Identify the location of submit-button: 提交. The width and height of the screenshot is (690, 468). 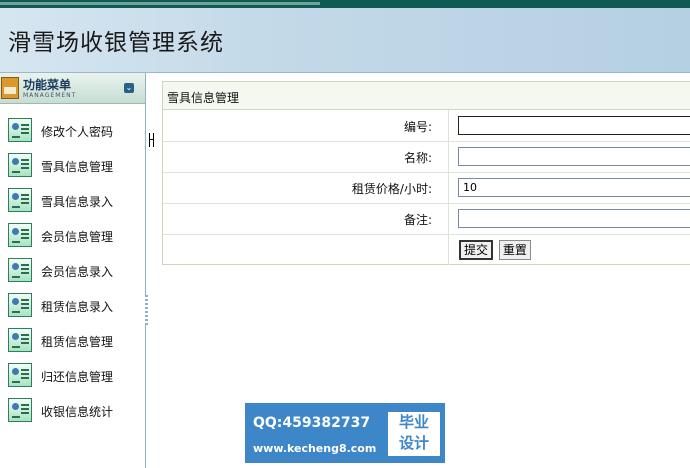
(476, 250).